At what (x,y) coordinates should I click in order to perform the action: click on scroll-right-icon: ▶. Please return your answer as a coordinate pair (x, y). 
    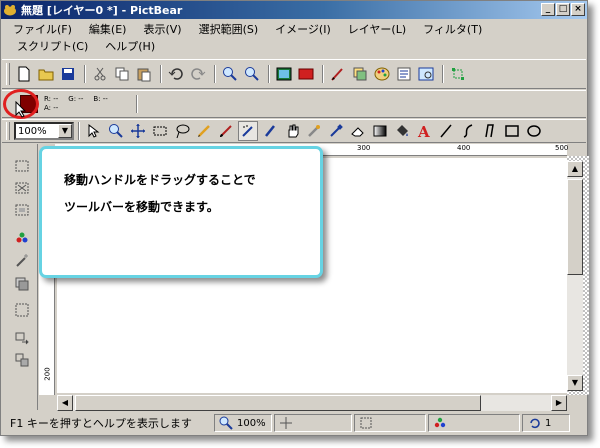
    Looking at the image, I should click on (559, 403).